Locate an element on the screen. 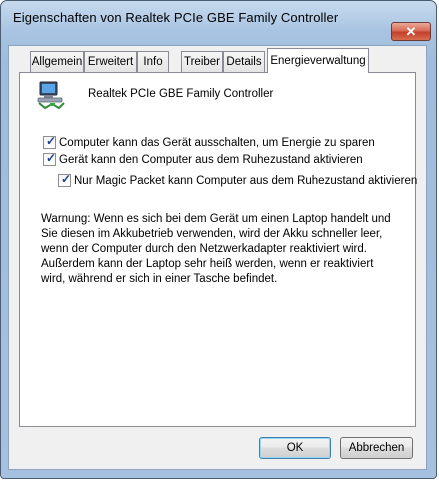  ok-button-label: OK is located at coordinates (295, 448).